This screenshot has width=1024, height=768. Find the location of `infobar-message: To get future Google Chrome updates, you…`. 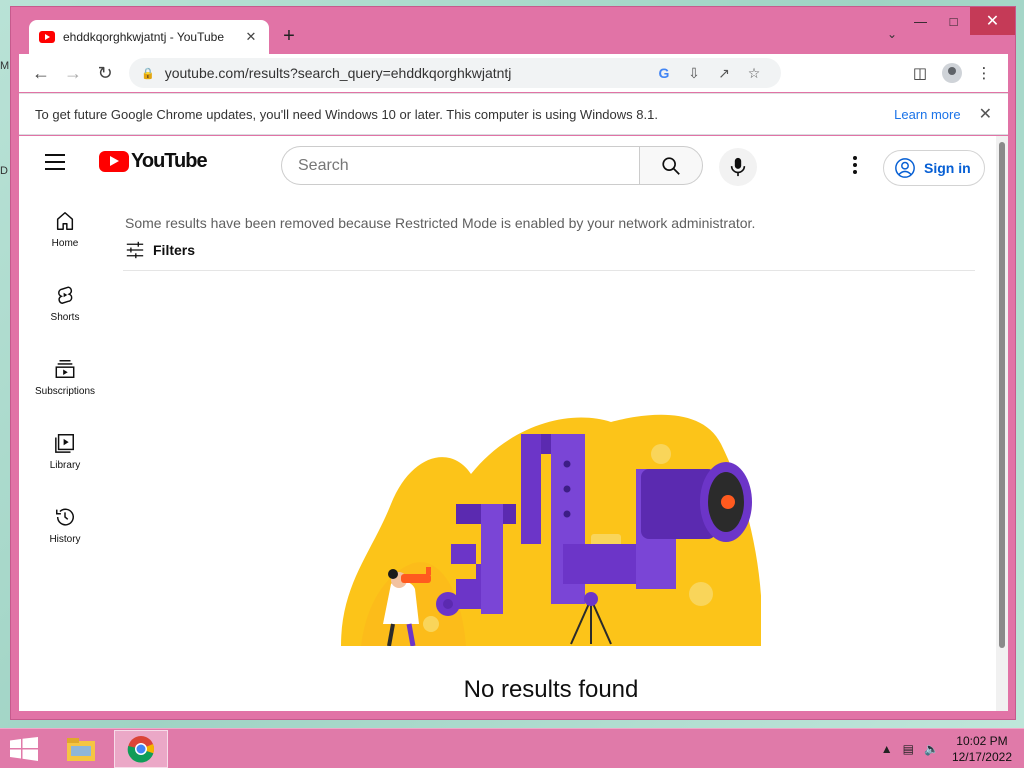

infobar-message: To get future Google Chrome updates, you… is located at coordinates (346, 114).